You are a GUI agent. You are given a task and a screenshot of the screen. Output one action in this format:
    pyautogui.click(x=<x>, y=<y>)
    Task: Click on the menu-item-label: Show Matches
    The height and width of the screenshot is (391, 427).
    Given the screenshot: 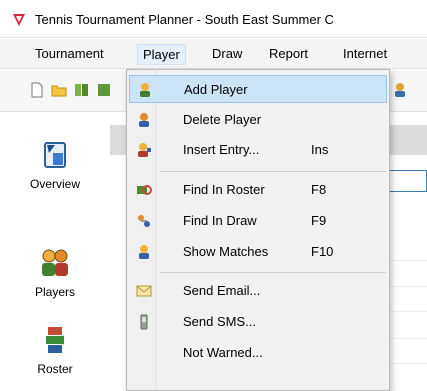 What is the action you would take?
    pyautogui.click(x=226, y=251)
    